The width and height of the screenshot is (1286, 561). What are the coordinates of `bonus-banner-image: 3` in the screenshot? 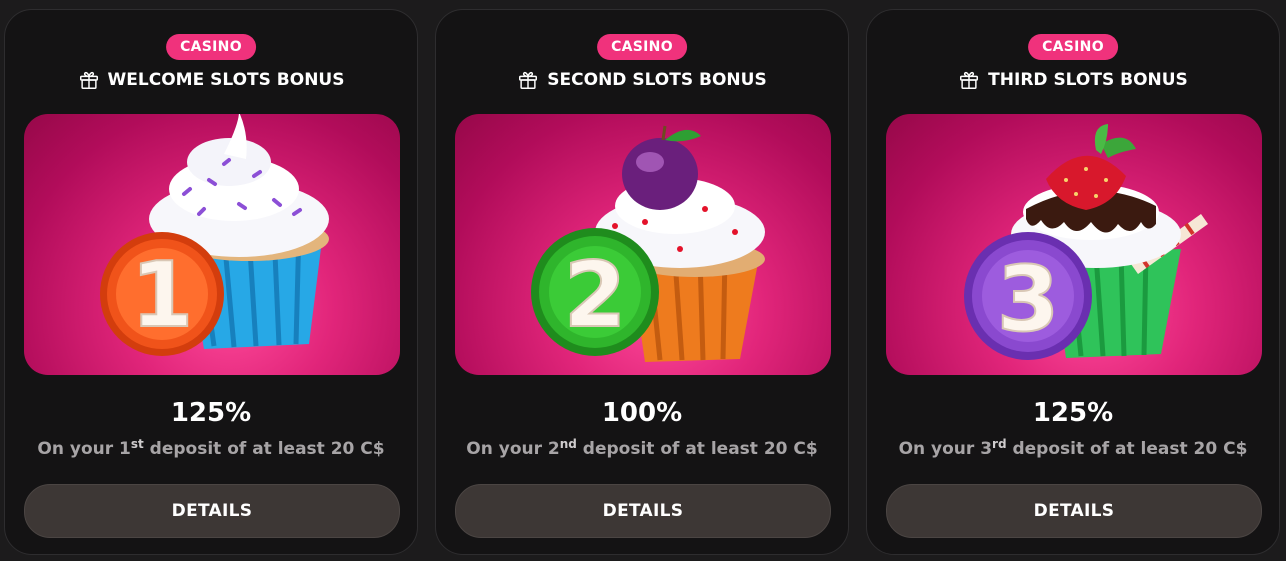 It's located at (1074, 244).